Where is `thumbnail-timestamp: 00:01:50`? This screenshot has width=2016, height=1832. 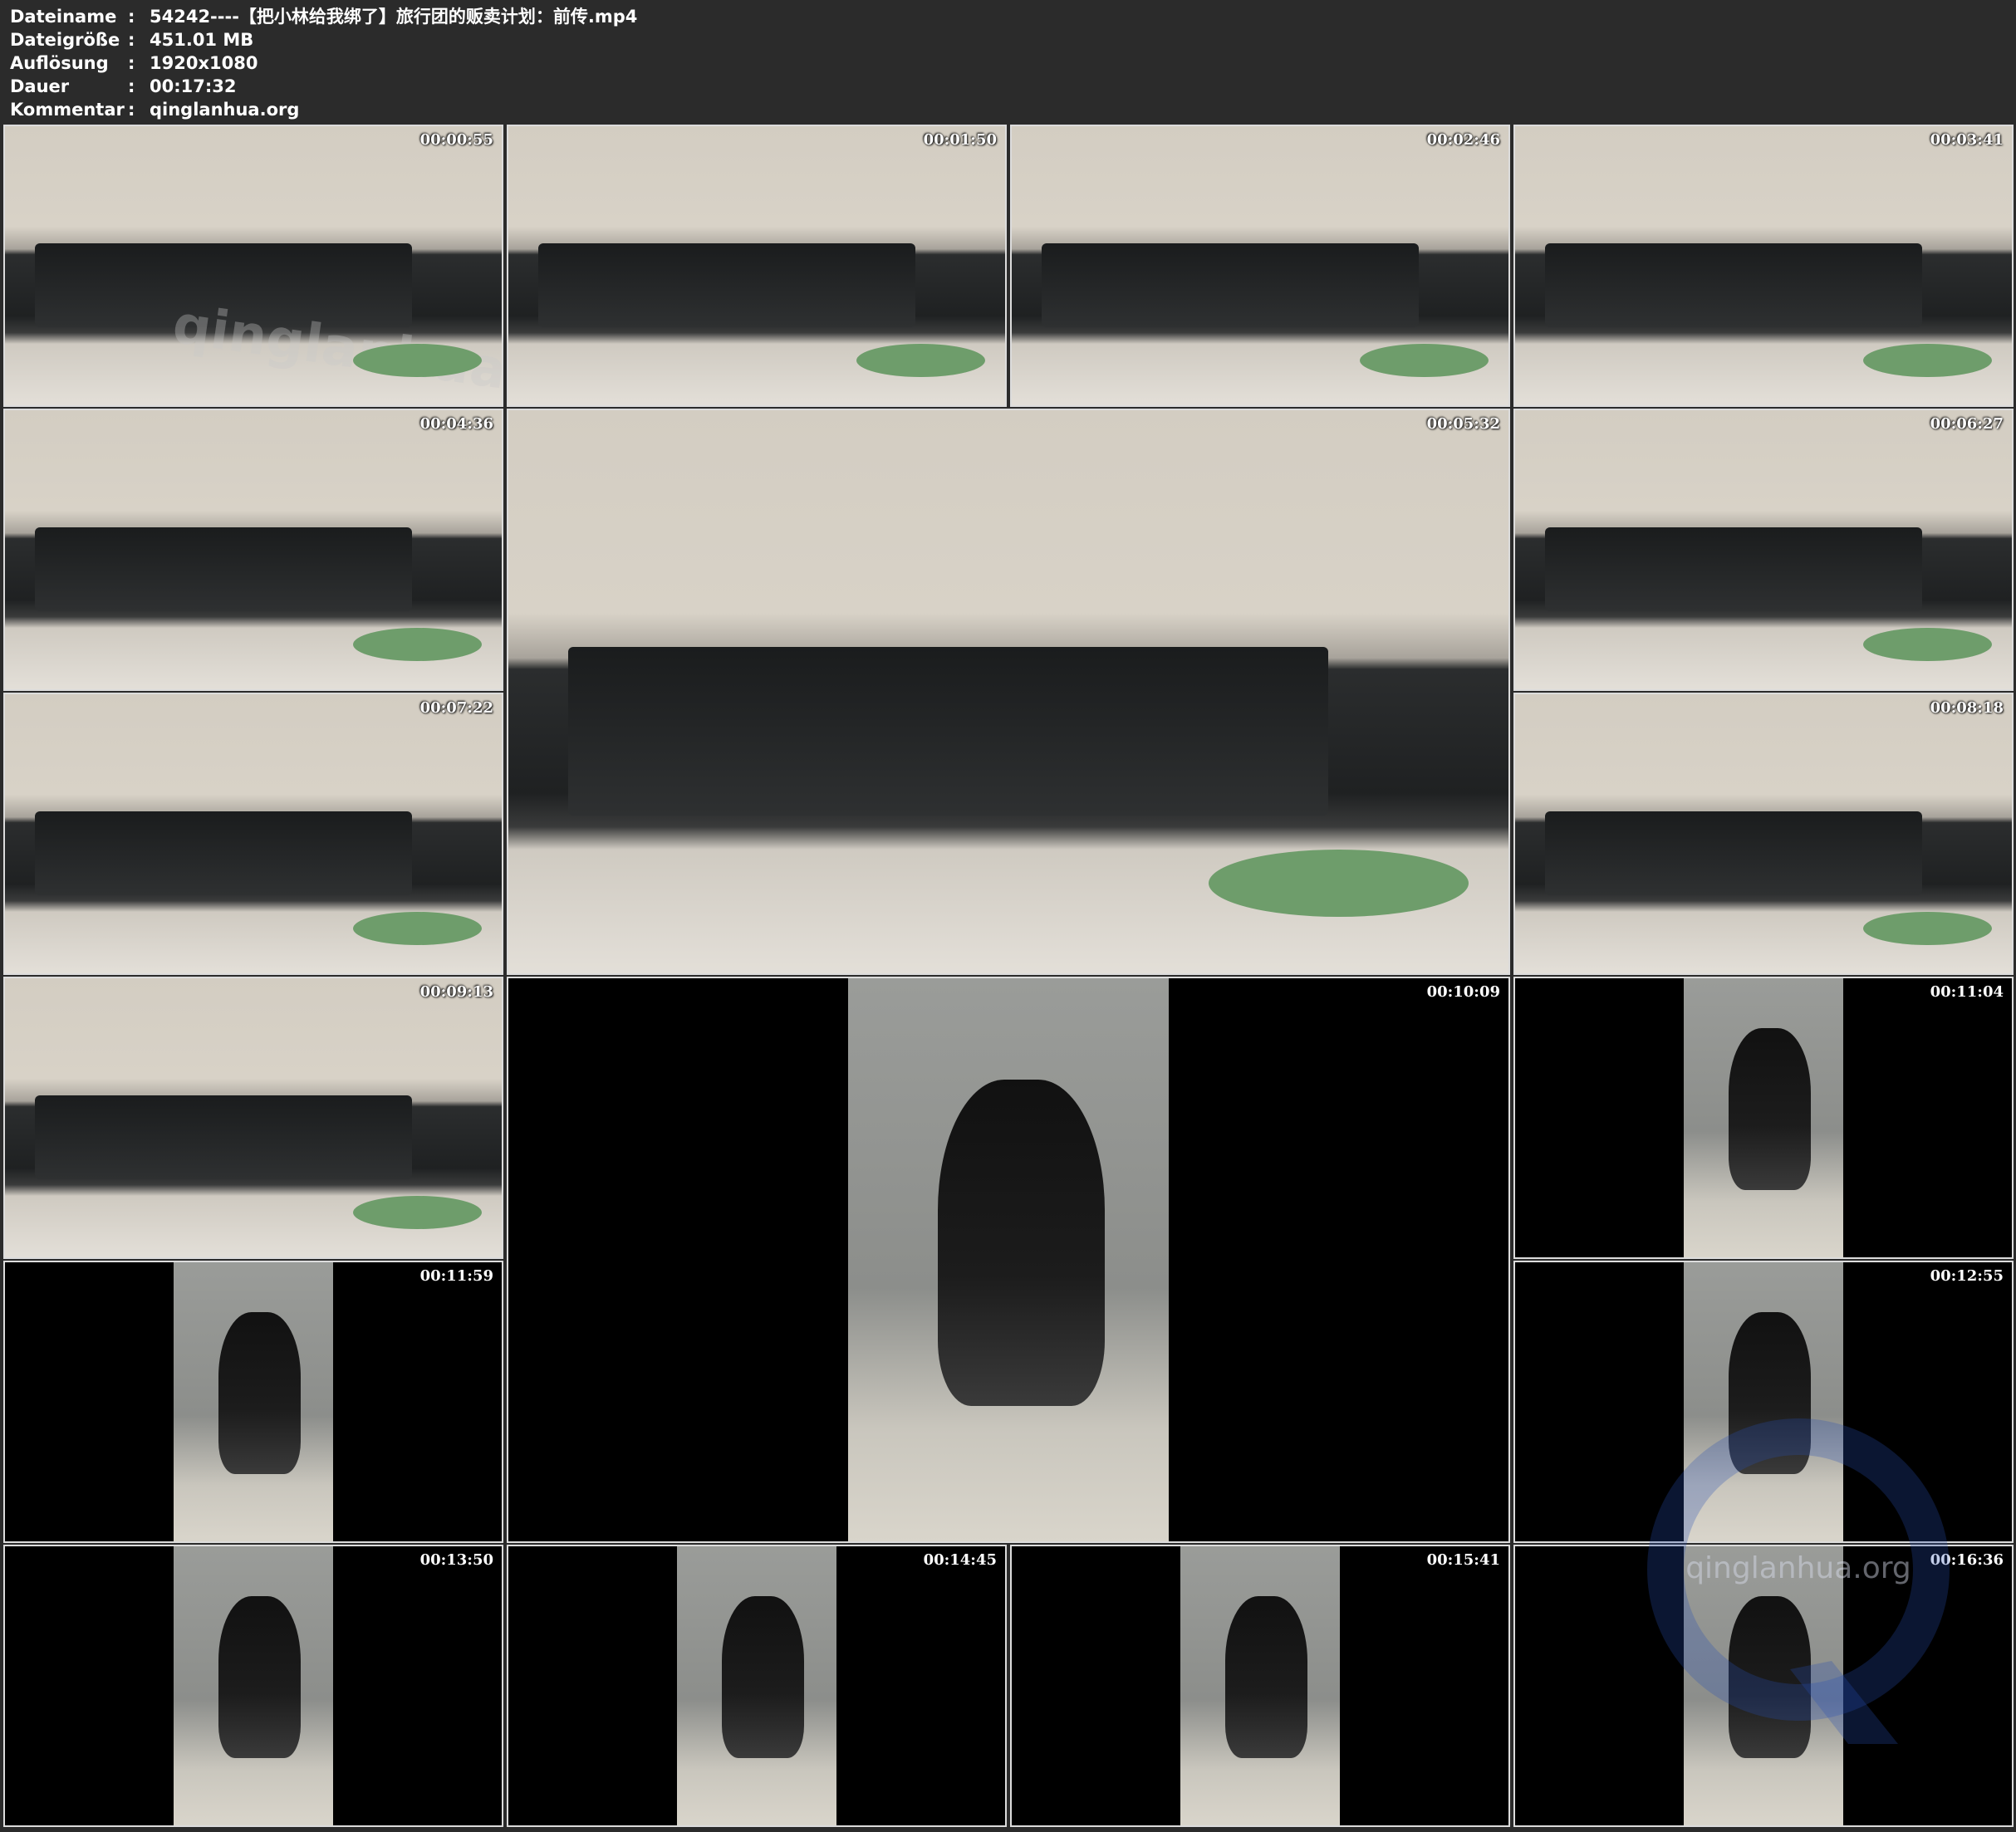 thumbnail-timestamp: 00:01:50 is located at coordinates (960, 140).